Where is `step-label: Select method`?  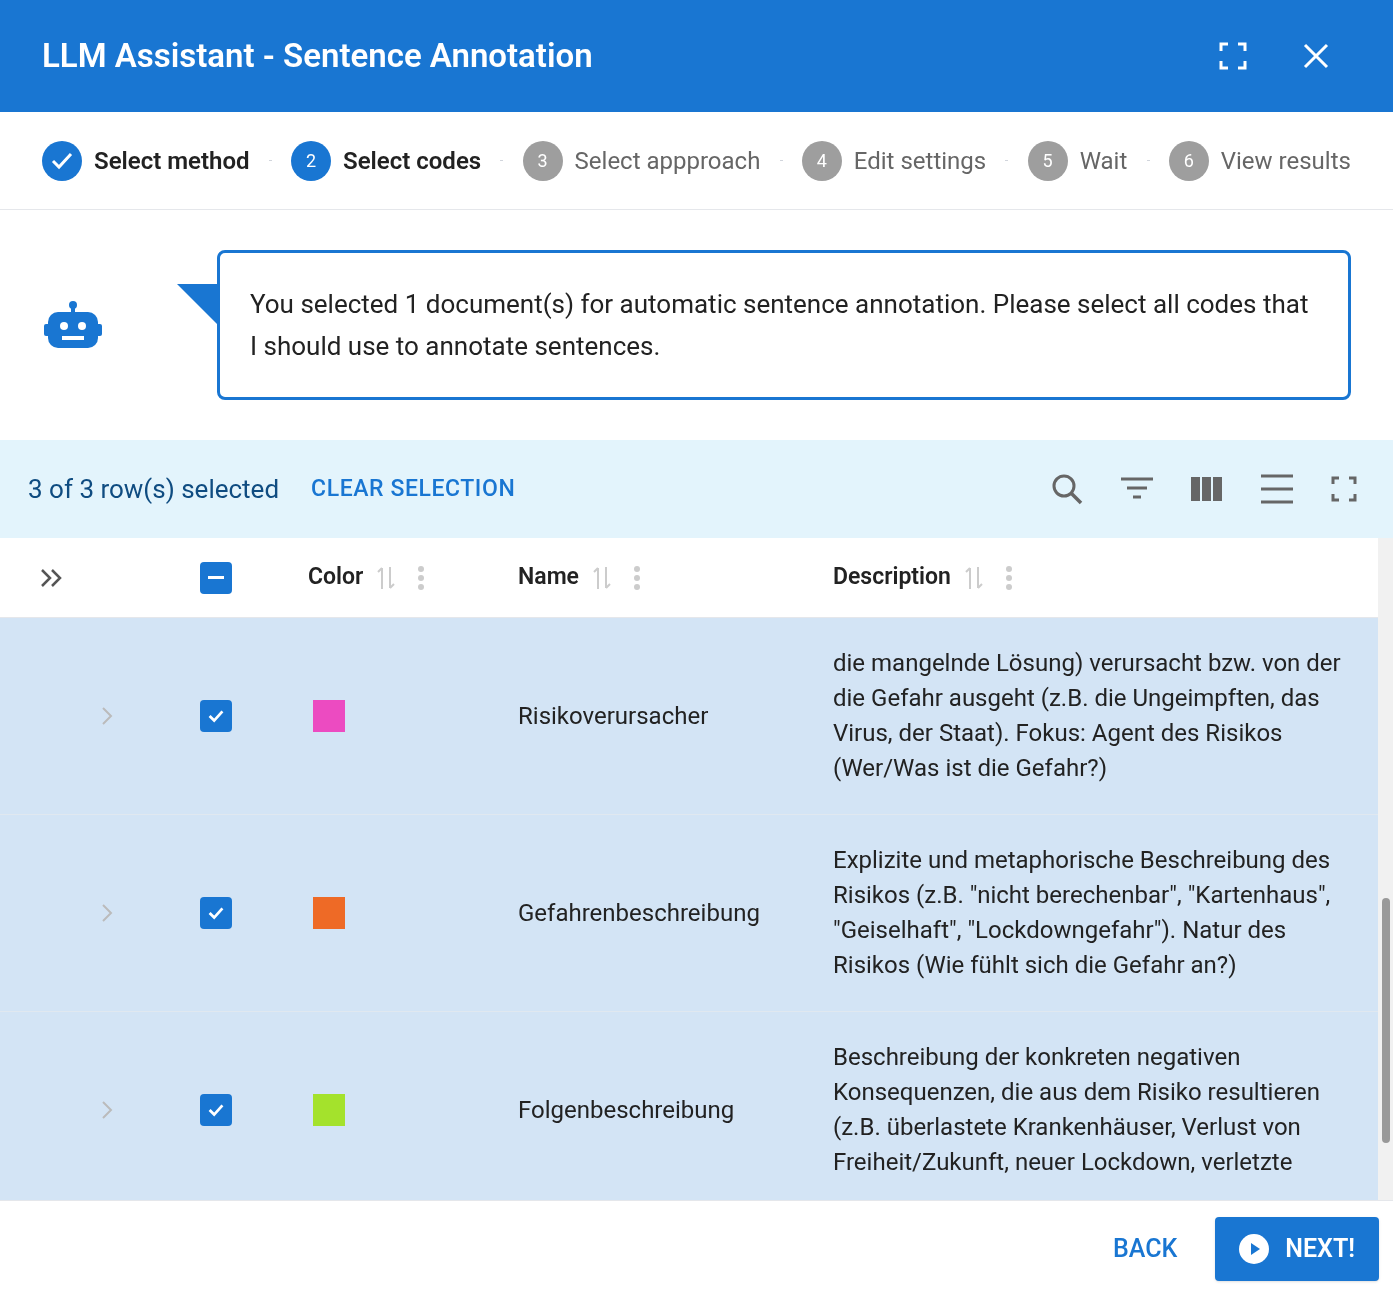 step-label: Select method is located at coordinates (172, 161).